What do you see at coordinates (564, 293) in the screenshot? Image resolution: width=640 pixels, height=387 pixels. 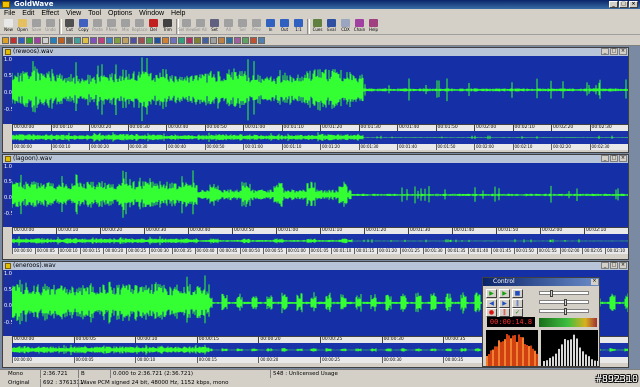 I see `volume-slider` at bounding box center [564, 293].